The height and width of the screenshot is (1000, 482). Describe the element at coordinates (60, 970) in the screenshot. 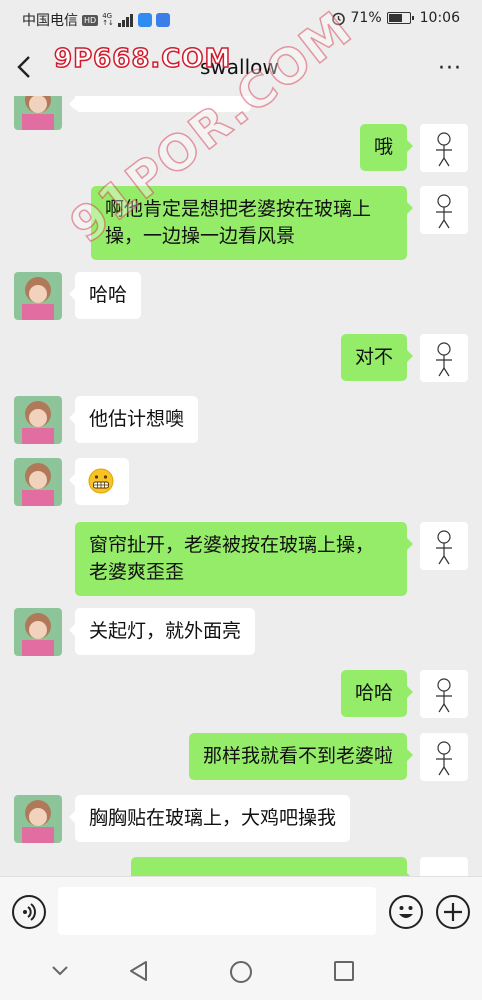

I see `hide-keyboard-chevron-icon` at that location.